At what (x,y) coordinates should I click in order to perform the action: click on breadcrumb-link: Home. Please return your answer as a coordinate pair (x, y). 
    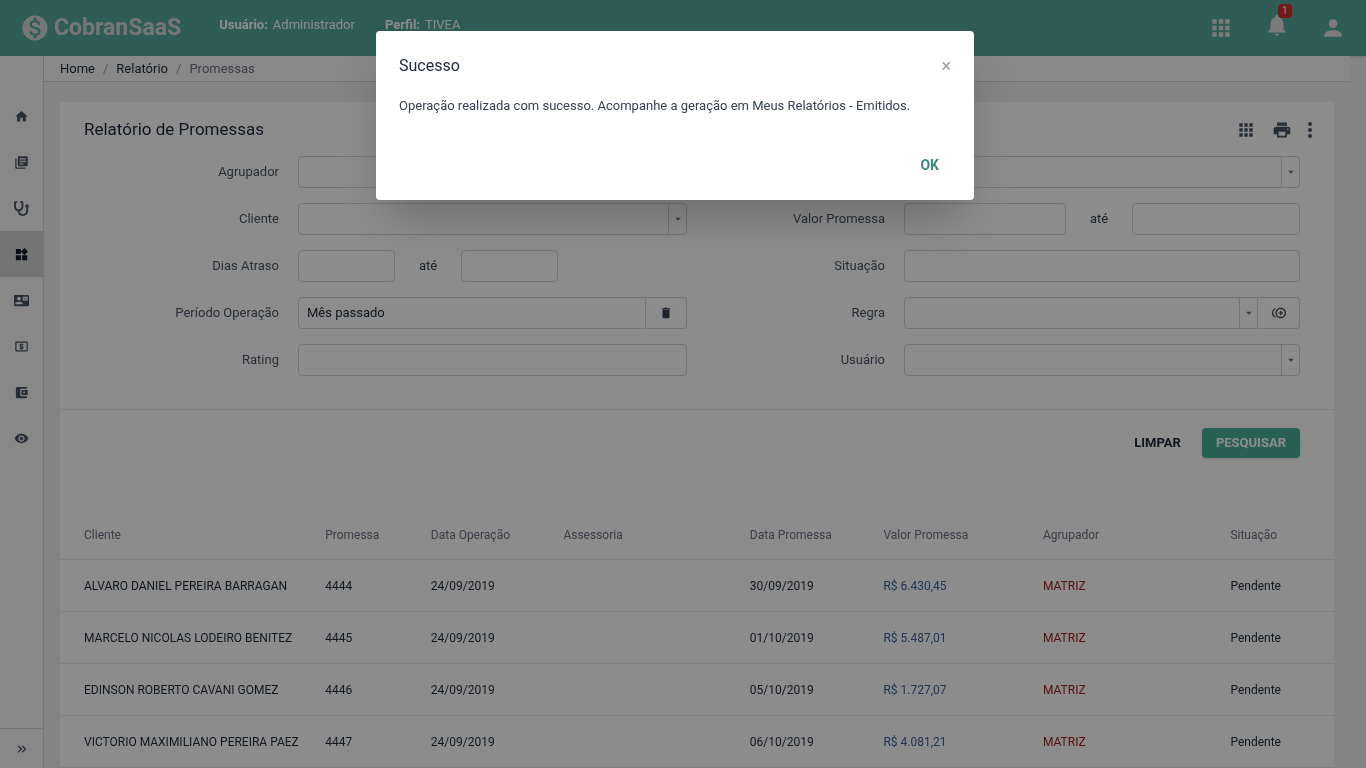
    Looking at the image, I should click on (77, 68).